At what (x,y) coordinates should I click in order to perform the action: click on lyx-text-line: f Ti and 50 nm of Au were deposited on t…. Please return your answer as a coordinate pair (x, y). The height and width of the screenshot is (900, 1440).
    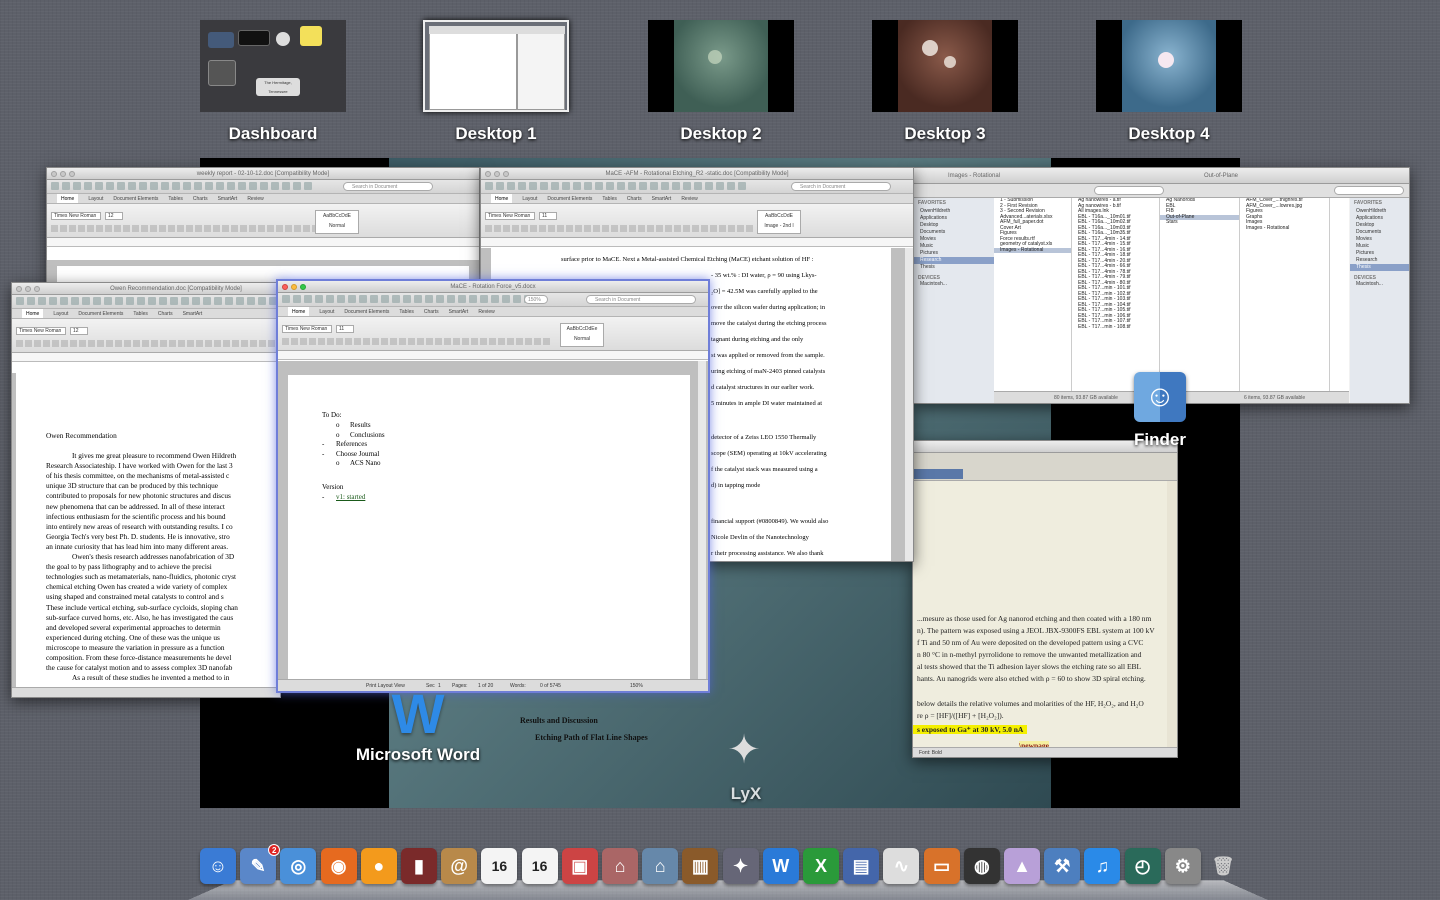
    Looking at the image, I should click on (1030, 642).